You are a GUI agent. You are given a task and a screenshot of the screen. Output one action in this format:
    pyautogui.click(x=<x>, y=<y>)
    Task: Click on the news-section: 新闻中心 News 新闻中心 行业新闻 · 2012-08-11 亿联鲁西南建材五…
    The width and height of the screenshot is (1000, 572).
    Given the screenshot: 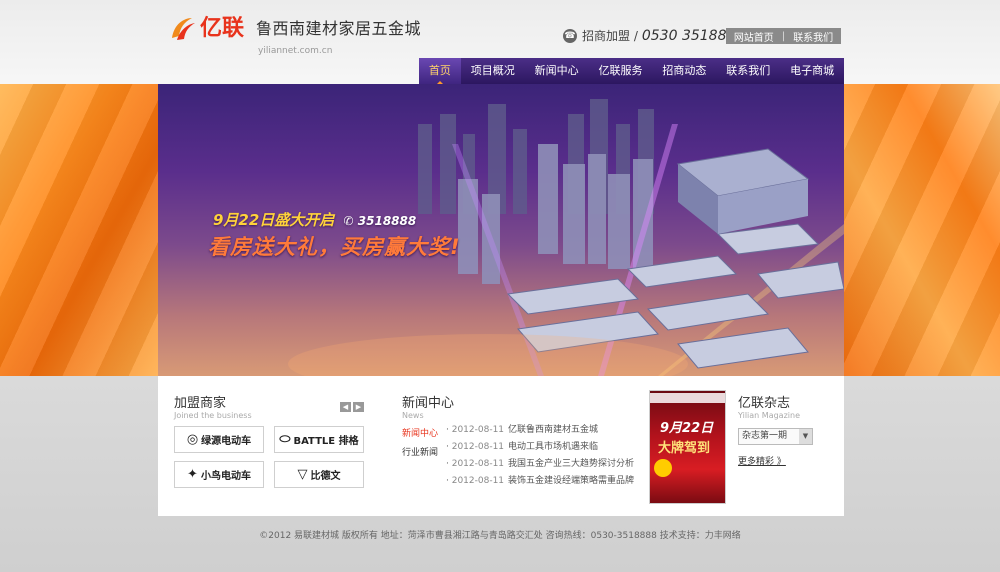 What is the action you would take?
    pyautogui.click(x=522, y=439)
    